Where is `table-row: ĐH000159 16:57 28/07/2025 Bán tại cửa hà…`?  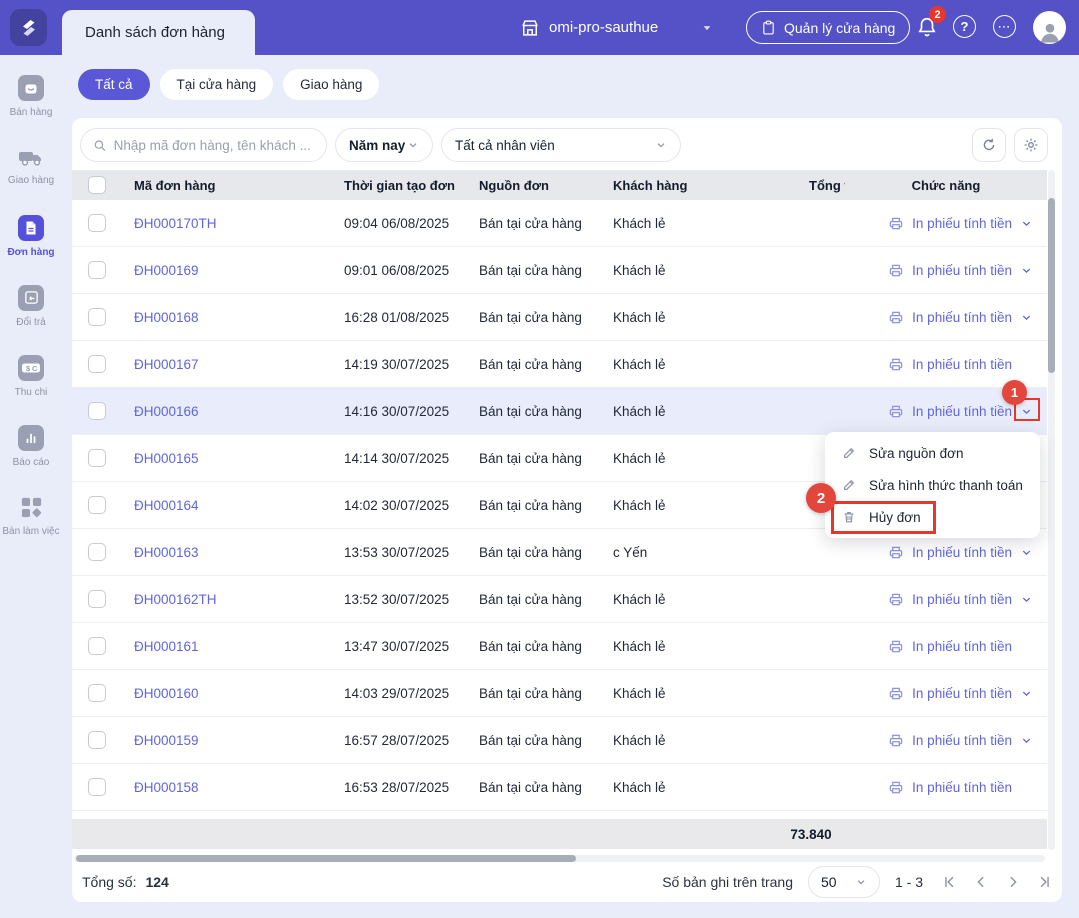 table-row: ĐH000159 16:57 28/07/2025 Bán tại cửa hà… is located at coordinates (559, 740).